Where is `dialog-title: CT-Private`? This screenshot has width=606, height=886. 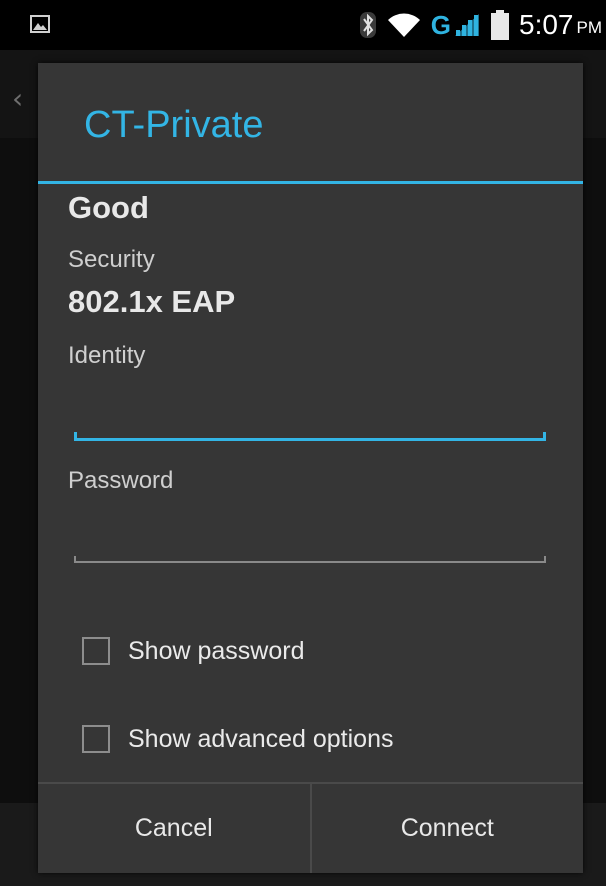
dialog-title: CT-Private is located at coordinates (174, 125).